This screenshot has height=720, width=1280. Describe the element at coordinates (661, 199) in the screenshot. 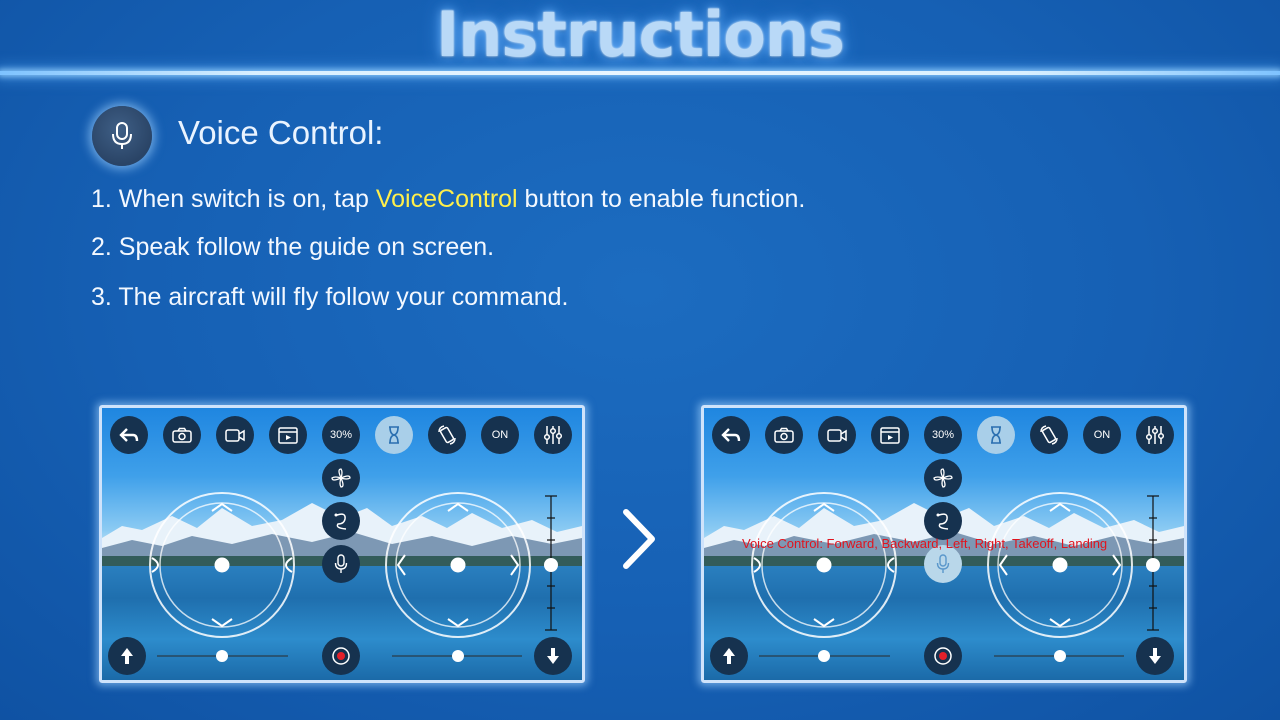

I see `step-1-text-end: button to enable function.` at that location.